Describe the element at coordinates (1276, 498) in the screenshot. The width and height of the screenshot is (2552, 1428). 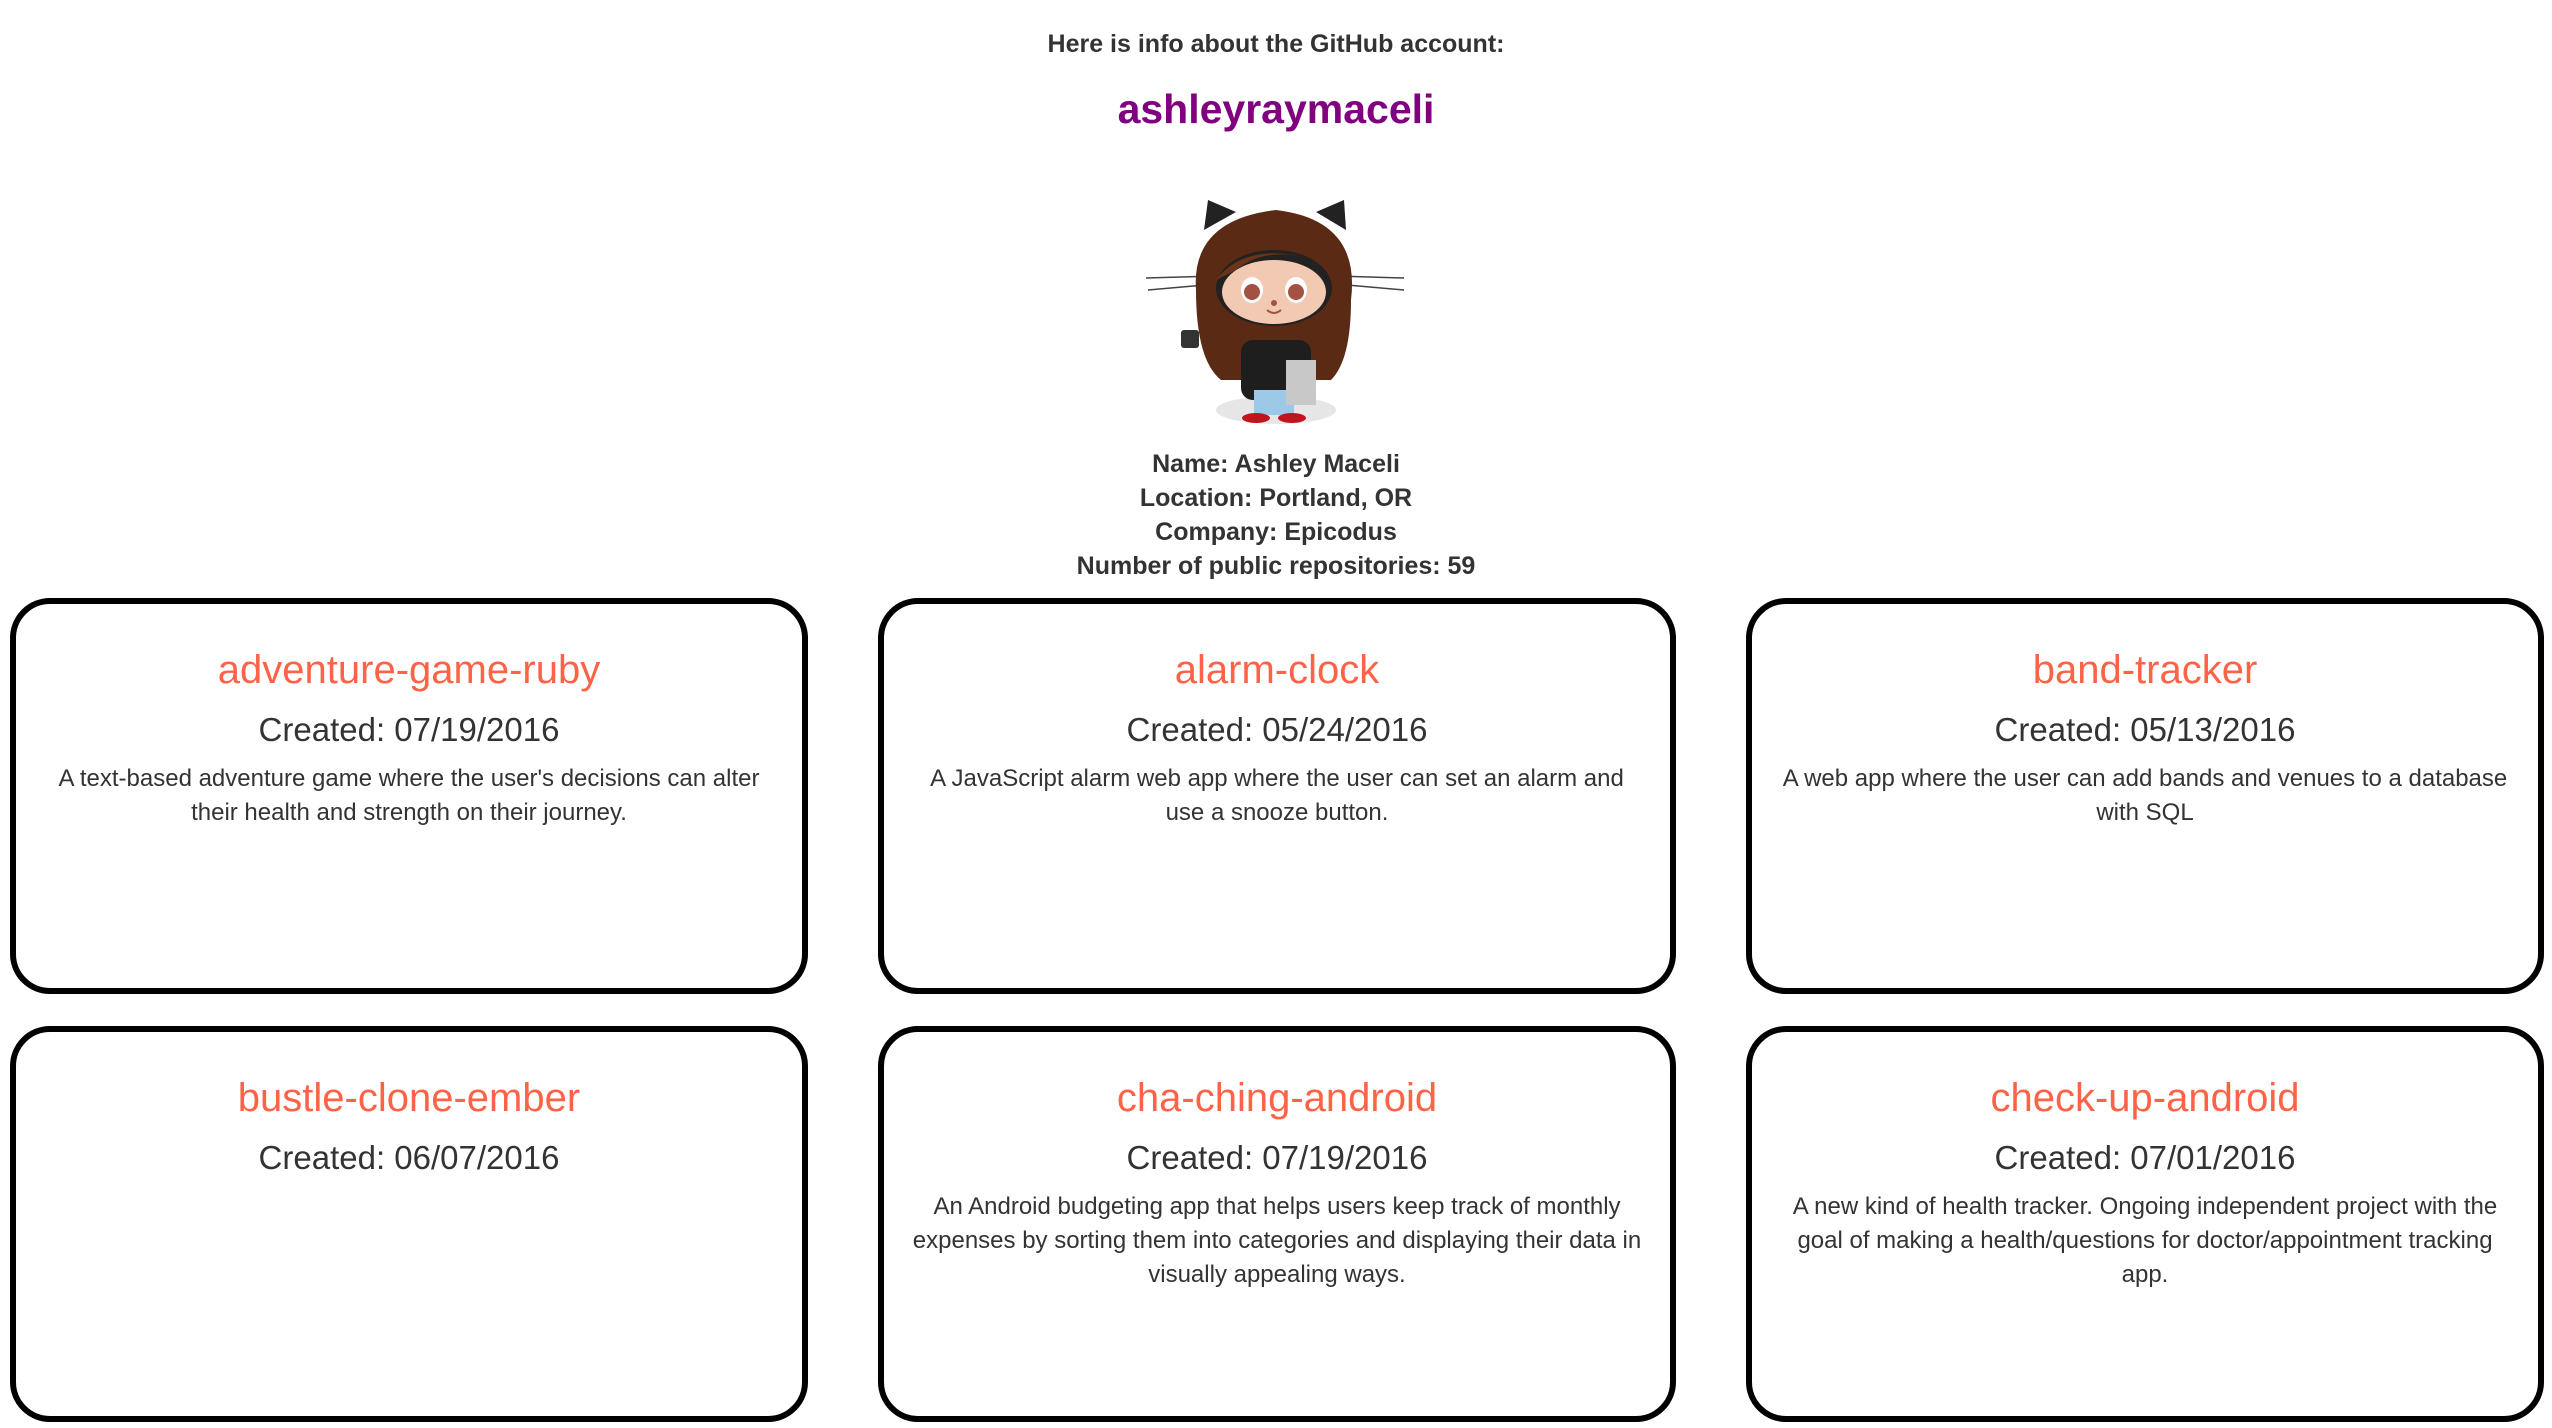
I see `account-location: Location: Portland, OR` at that location.